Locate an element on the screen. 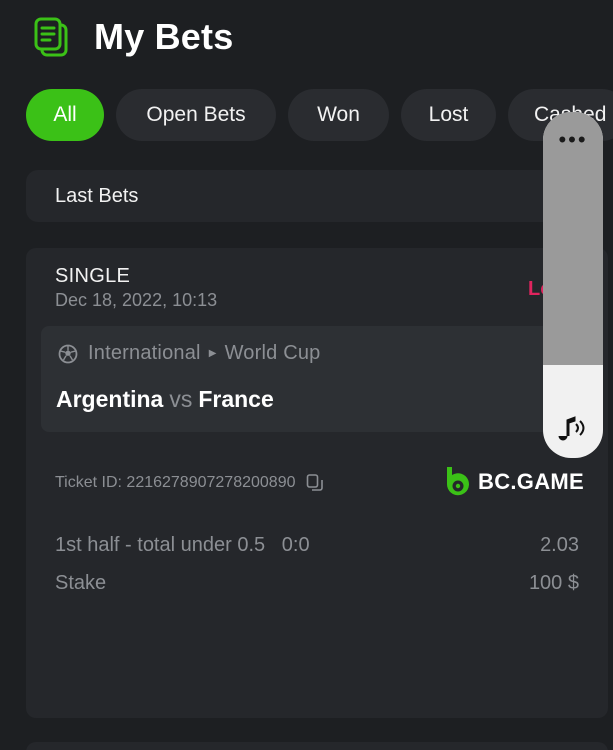  floating-volume-panel: ••• is located at coordinates (573, 285).